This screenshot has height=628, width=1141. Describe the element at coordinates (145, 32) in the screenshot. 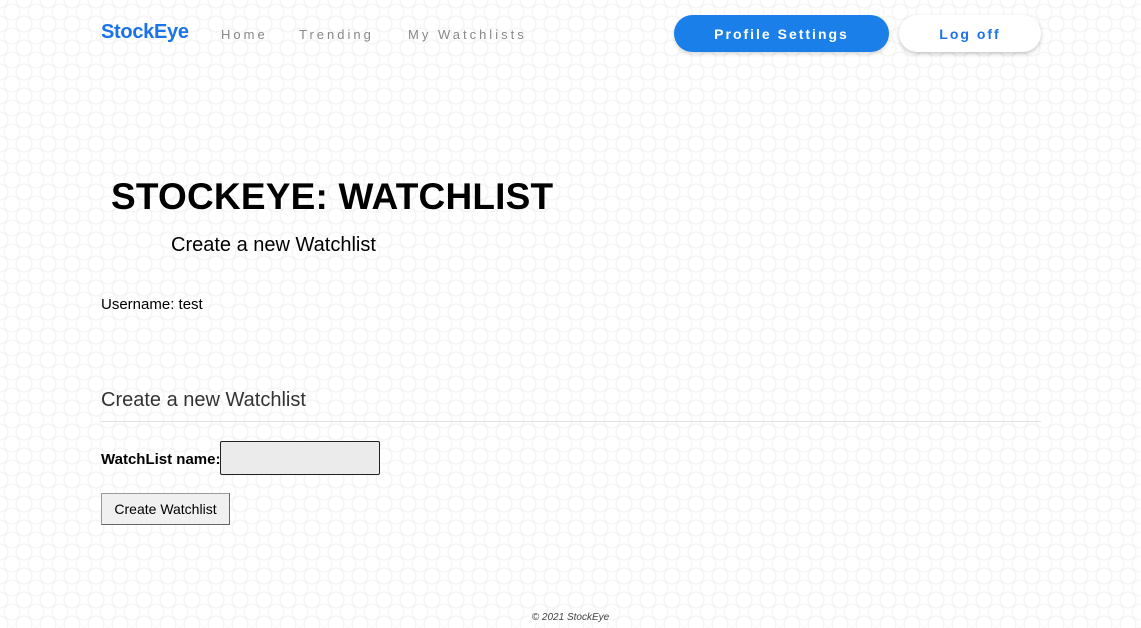

I see `brand-logo-link: StockEye` at that location.